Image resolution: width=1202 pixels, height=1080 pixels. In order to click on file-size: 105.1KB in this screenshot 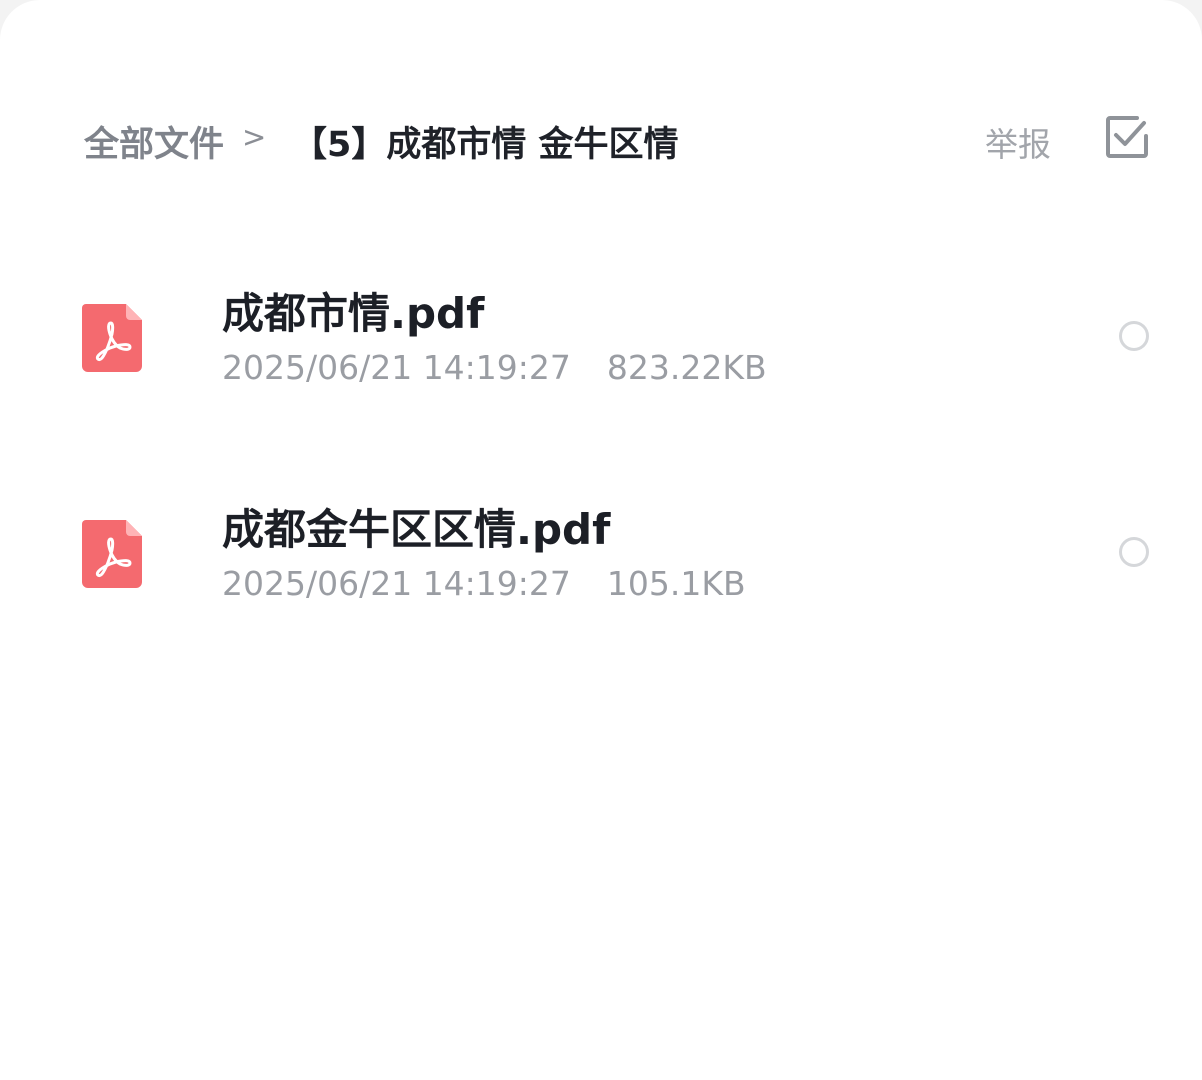, I will do `click(676, 583)`.